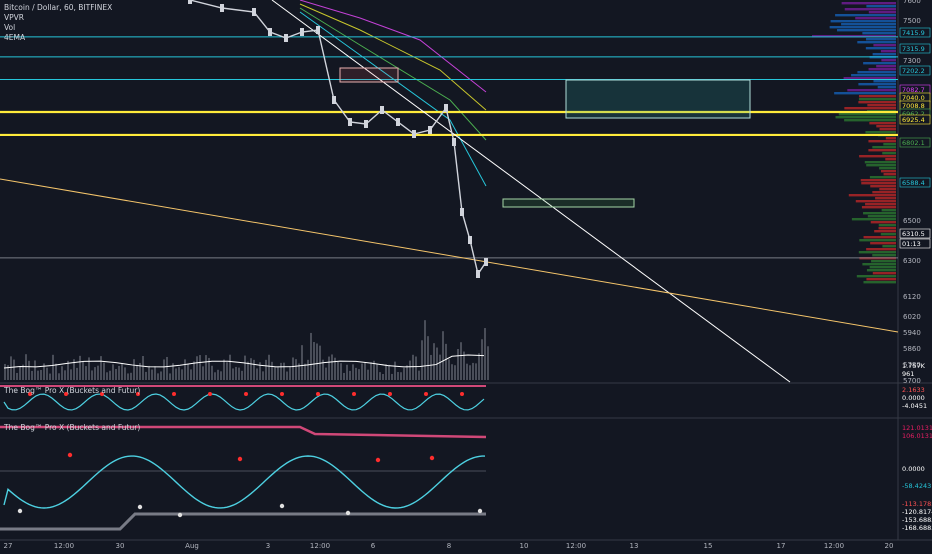  Describe the element at coordinates (64, 546) in the screenshot. I see `x-tick-label: 12:00` at that location.